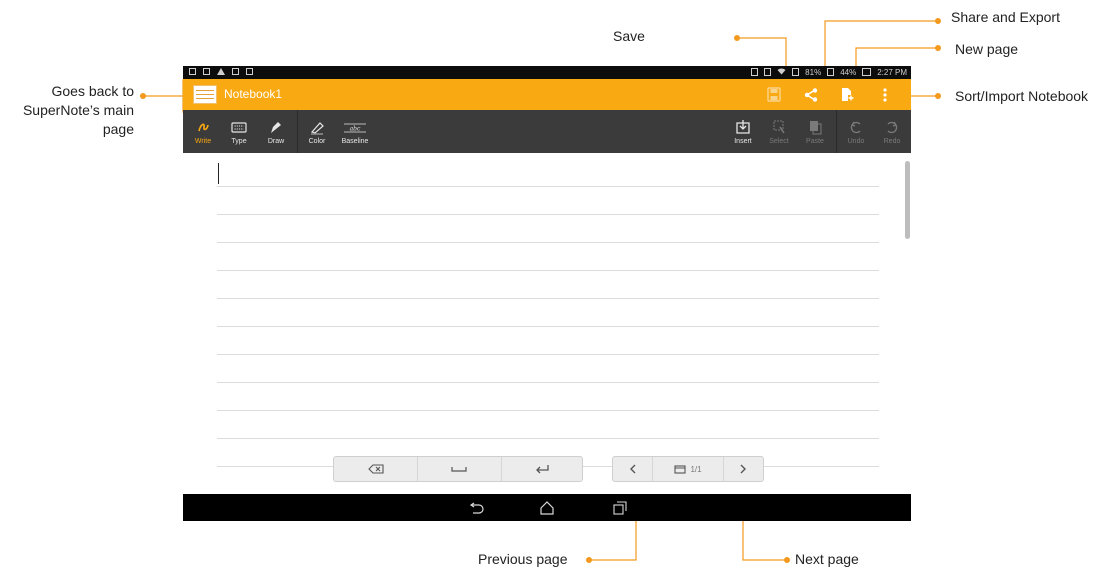 The height and width of the screenshot is (571, 1116). I want to click on go-back-line-1: Goes back to, so click(93, 91).